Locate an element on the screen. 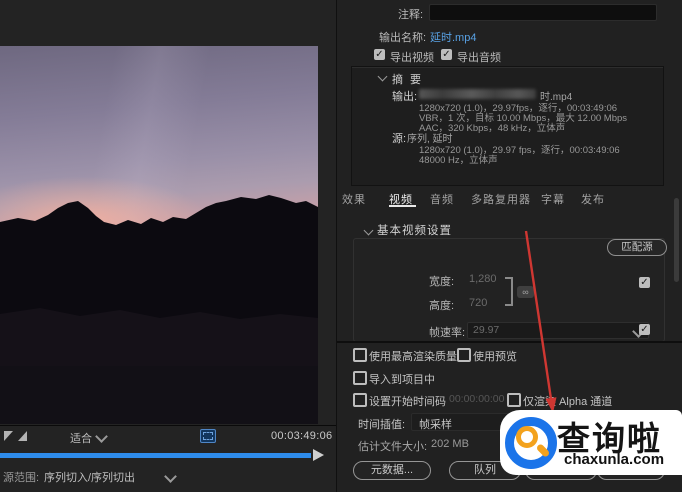  duration-timecode: 00:03:49:06 is located at coordinates (302, 436).